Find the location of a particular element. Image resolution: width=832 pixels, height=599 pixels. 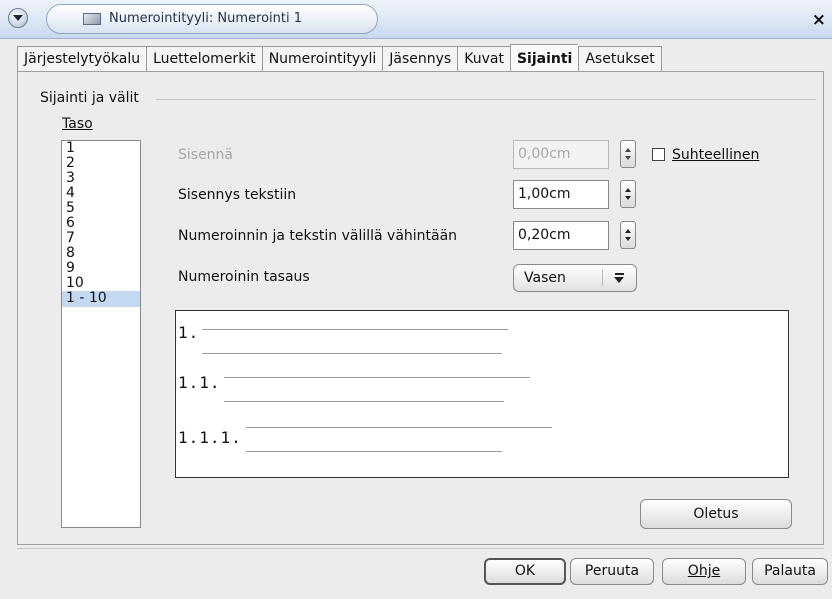

level-label: Taso is located at coordinates (77, 124).